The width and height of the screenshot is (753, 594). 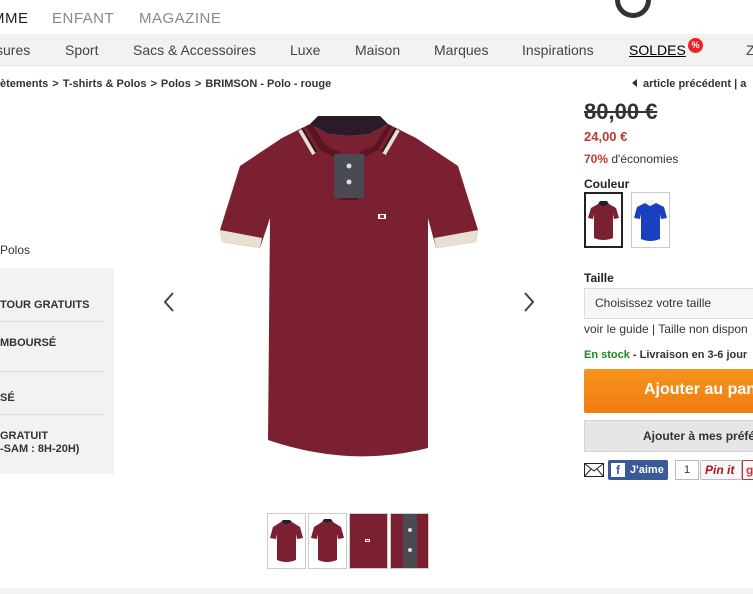 I want to click on polo-red-swatch-icon, so click(x=603, y=220).